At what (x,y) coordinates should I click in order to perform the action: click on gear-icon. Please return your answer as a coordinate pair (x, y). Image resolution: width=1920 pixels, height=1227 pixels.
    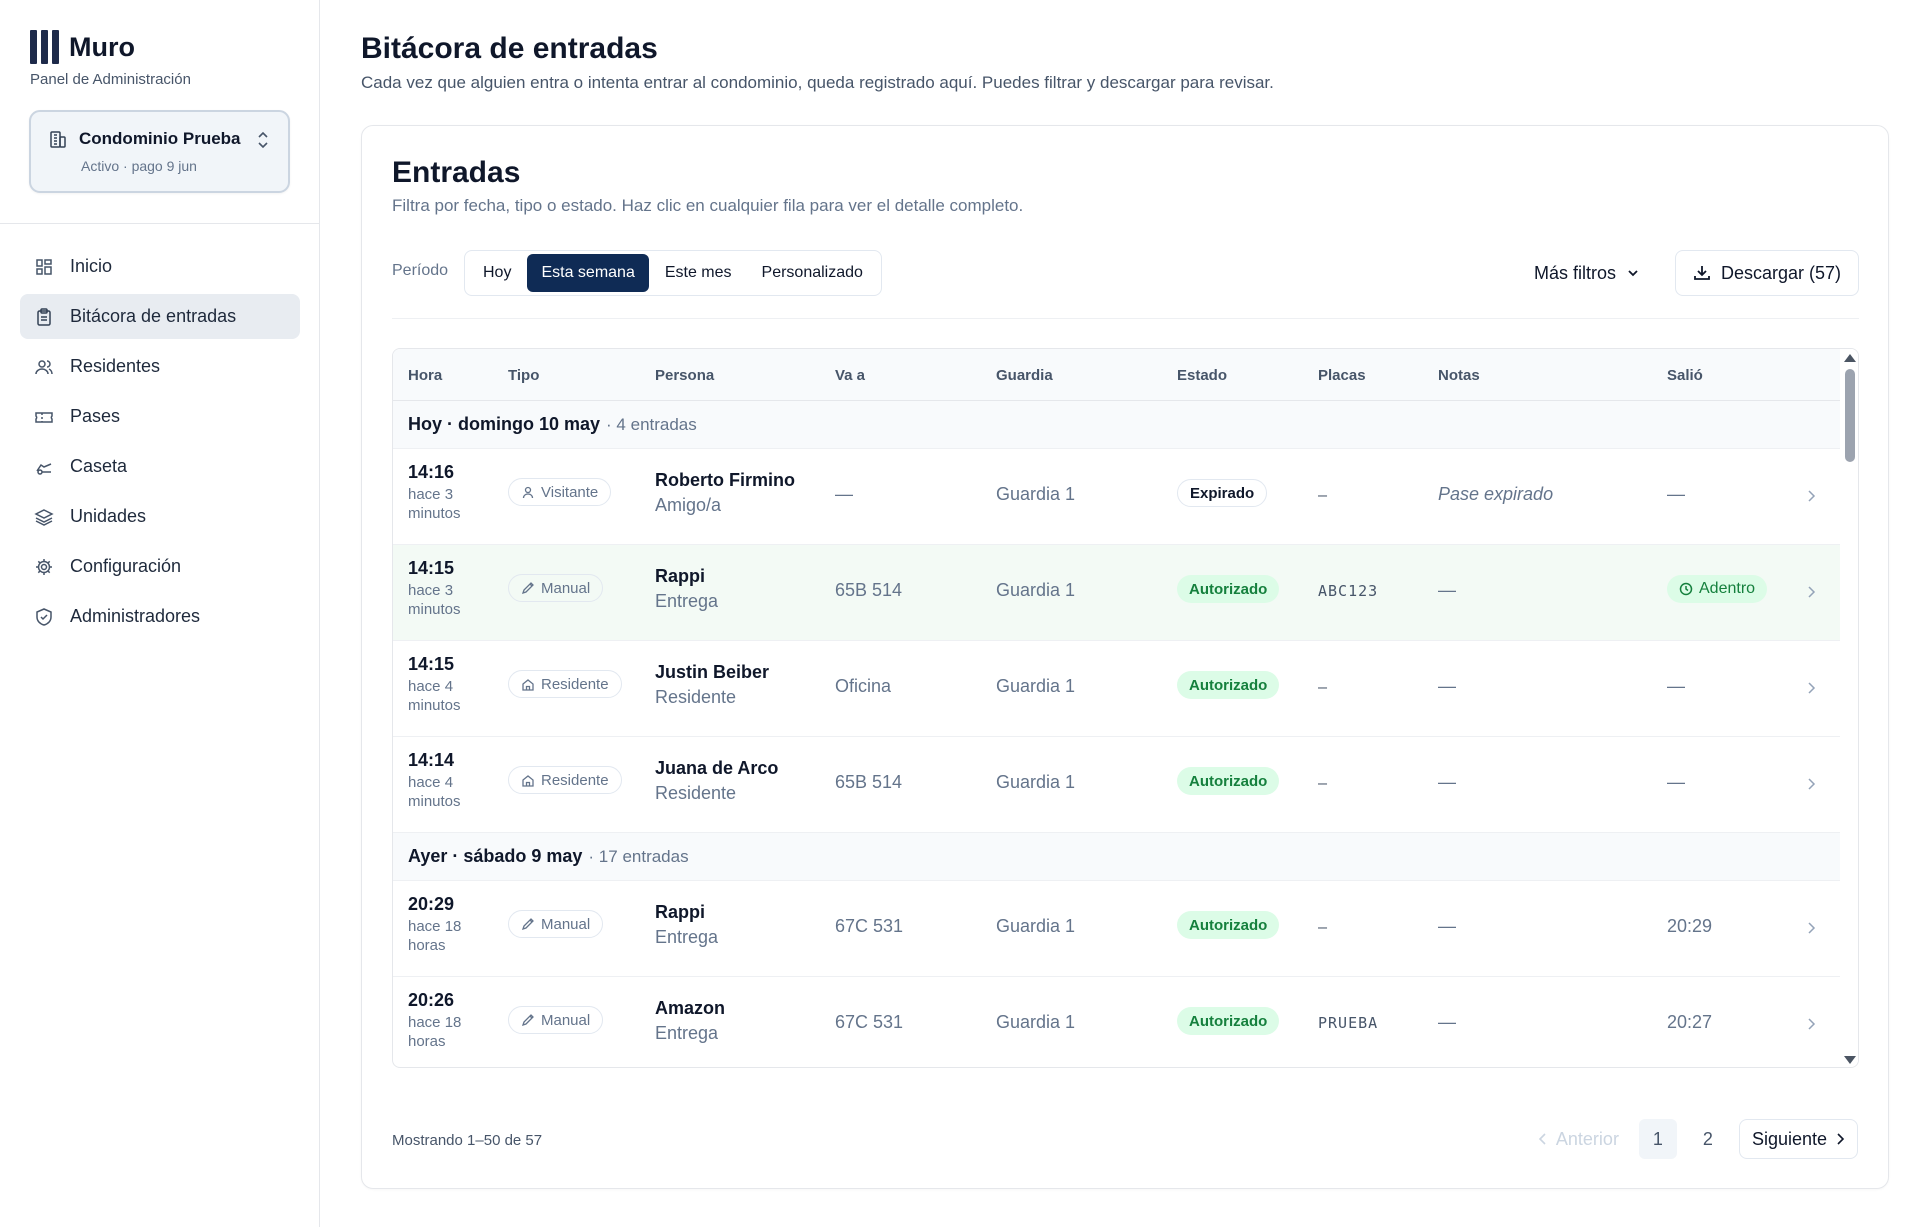
    Looking at the image, I should click on (44, 566).